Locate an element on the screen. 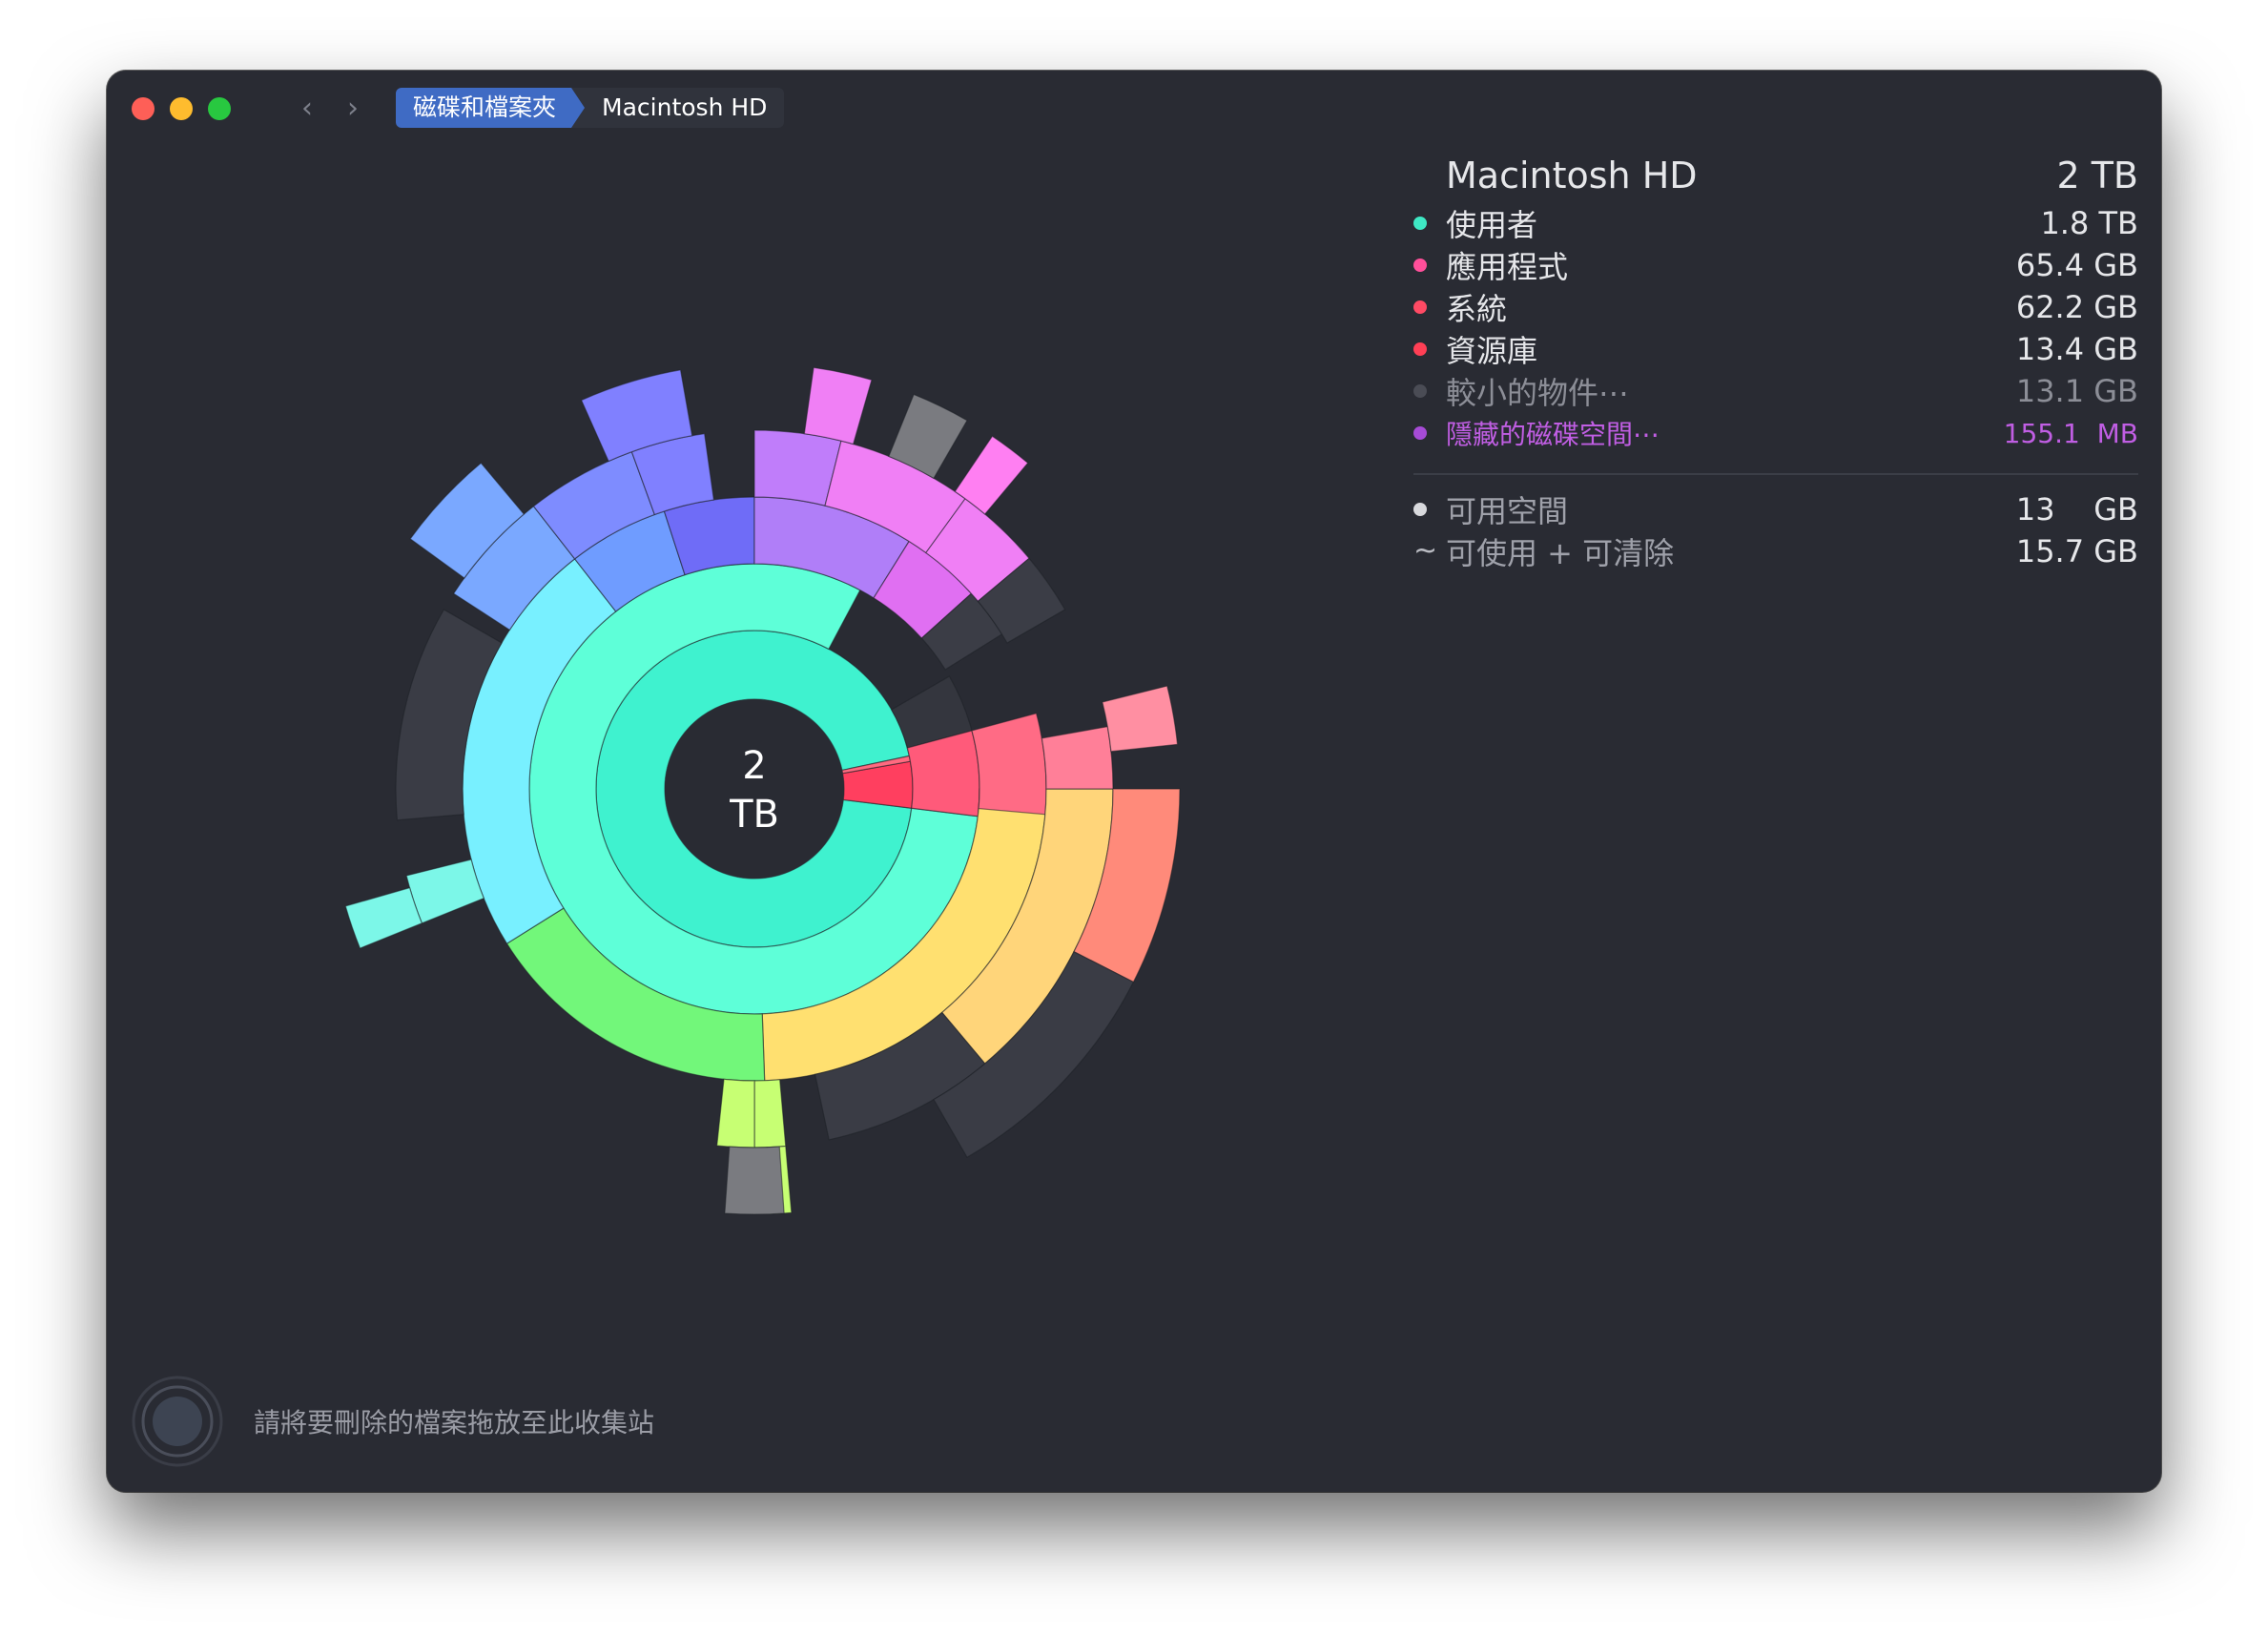 The width and height of the screenshot is (2268, 1635). category-size: 65.4 GB is located at coordinates (2076, 265).